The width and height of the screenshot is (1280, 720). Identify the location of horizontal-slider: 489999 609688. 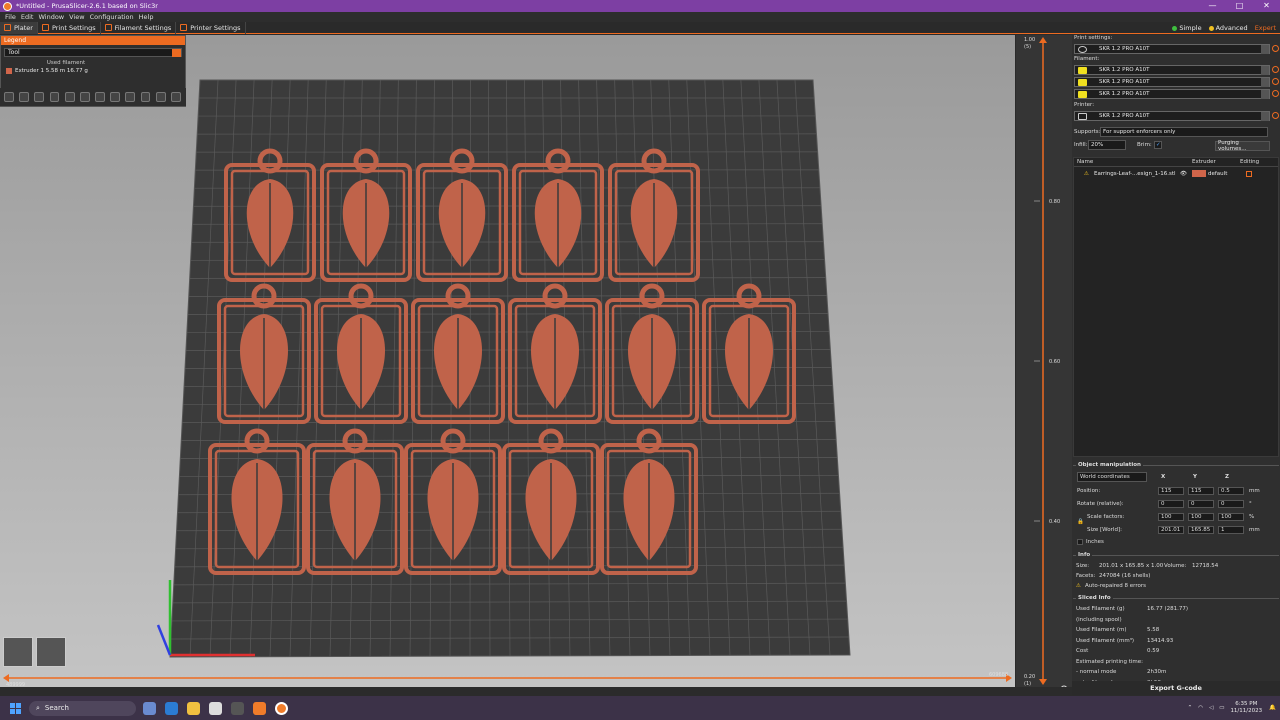
(507, 679).